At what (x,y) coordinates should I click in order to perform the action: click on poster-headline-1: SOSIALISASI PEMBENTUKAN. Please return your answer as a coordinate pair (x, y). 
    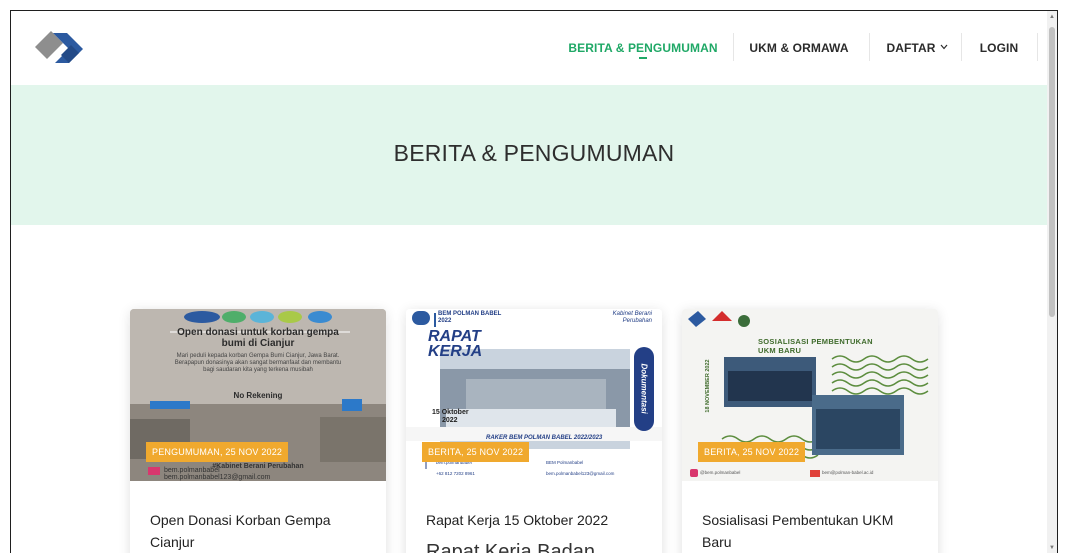
    Looking at the image, I should click on (815, 341).